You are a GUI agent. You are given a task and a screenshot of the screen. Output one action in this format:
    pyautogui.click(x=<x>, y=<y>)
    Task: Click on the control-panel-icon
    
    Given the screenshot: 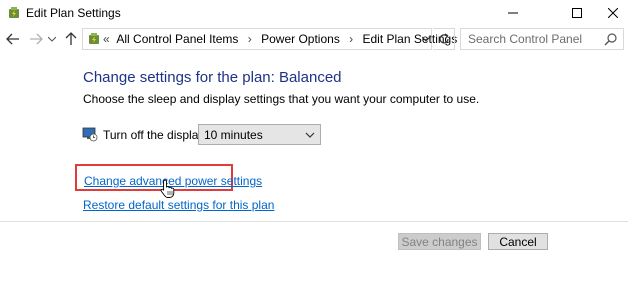 What is the action you would take?
    pyautogui.click(x=94, y=39)
    